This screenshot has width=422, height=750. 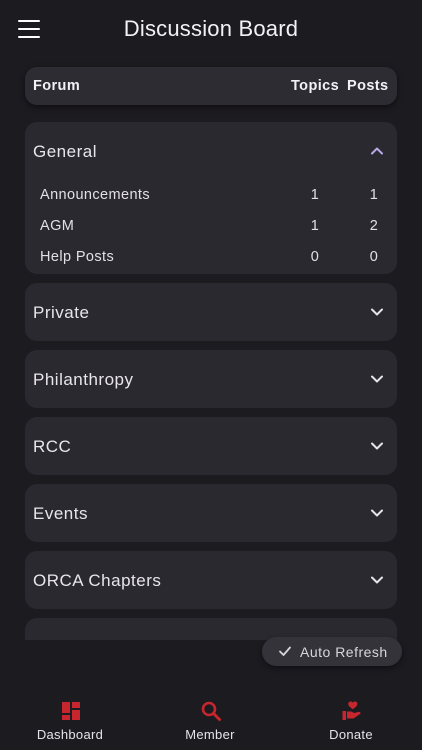 I want to click on nav-member: Member, so click(x=210, y=718).